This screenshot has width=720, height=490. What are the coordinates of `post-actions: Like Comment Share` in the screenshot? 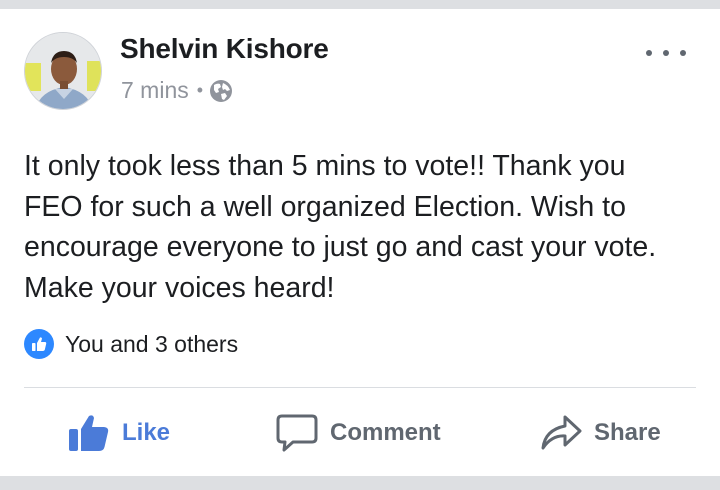 It's located at (360, 433).